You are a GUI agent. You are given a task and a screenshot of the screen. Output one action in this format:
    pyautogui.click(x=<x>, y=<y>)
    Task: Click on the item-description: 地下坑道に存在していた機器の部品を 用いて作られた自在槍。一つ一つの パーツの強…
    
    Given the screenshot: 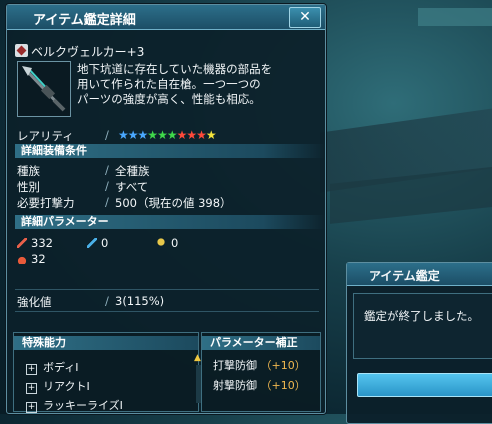 What is the action you would take?
    pyautogui.click(x=175, y=84)
    